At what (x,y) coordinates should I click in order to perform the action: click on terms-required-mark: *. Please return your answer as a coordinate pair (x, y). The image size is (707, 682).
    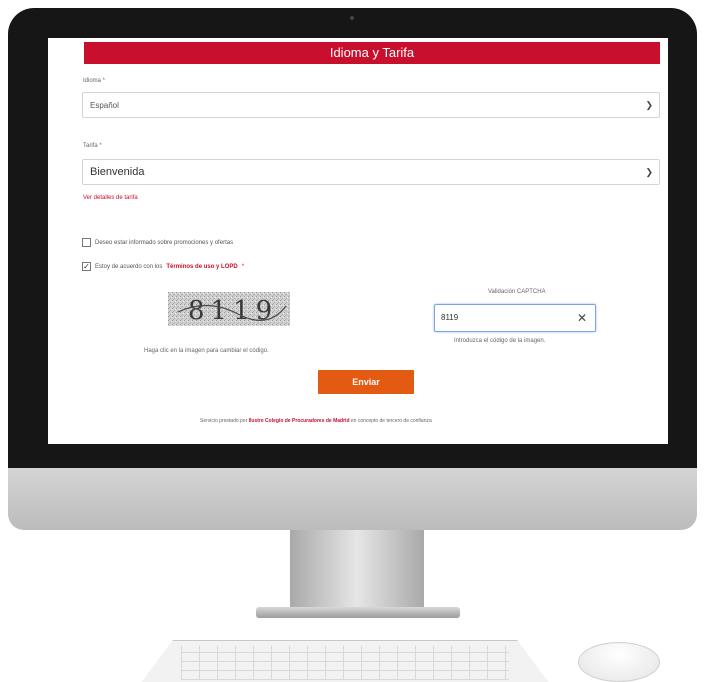
    Looking at the image, I should click on (243, 266).